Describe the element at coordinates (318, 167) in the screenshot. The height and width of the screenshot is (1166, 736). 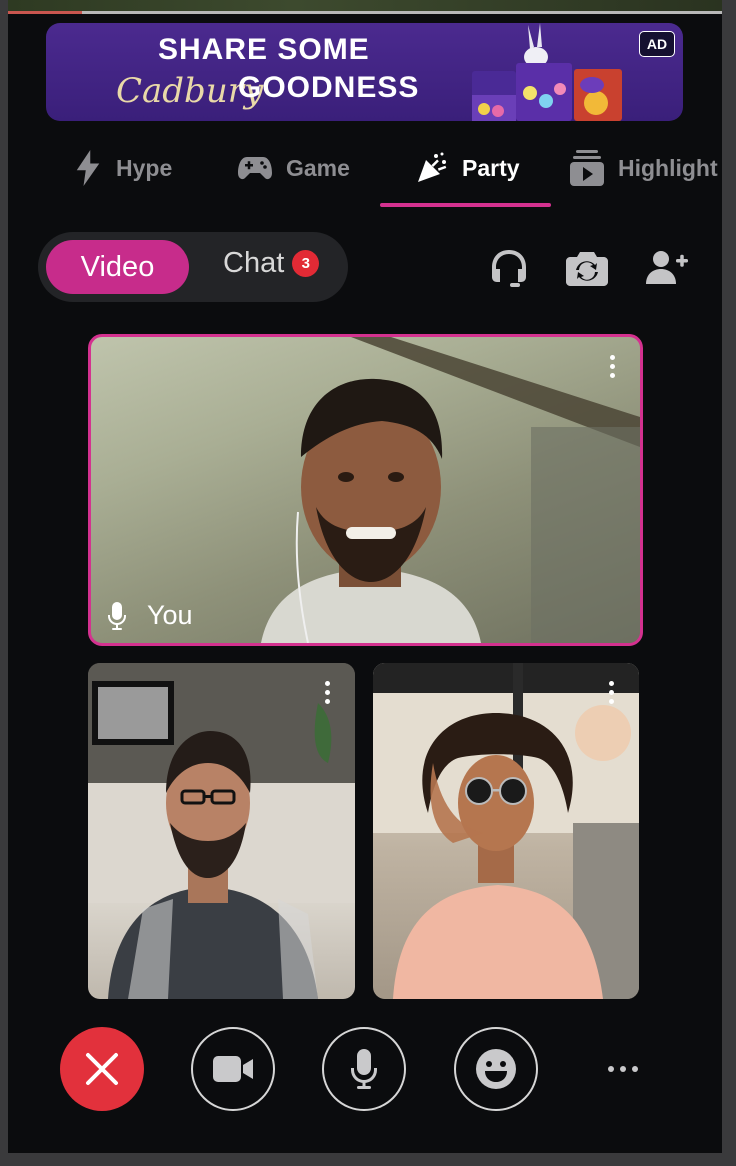
I see `tab-game-label: Game` at that location.